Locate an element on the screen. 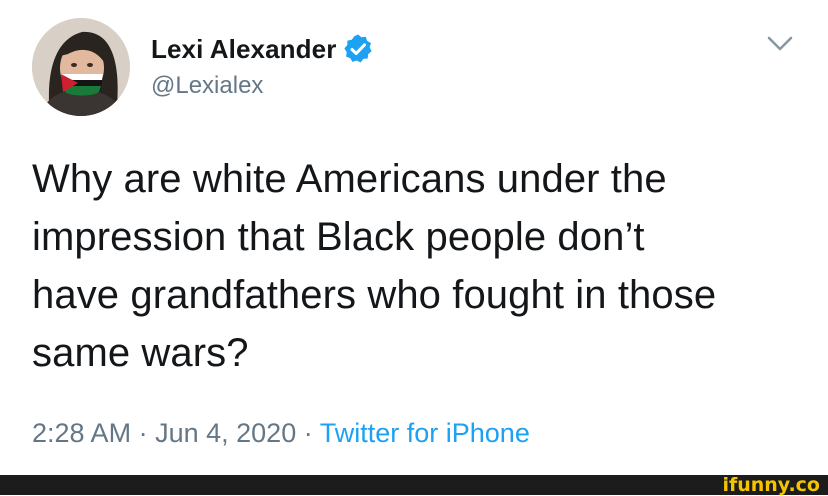  avatar-image is located at coordinates (81, 67).